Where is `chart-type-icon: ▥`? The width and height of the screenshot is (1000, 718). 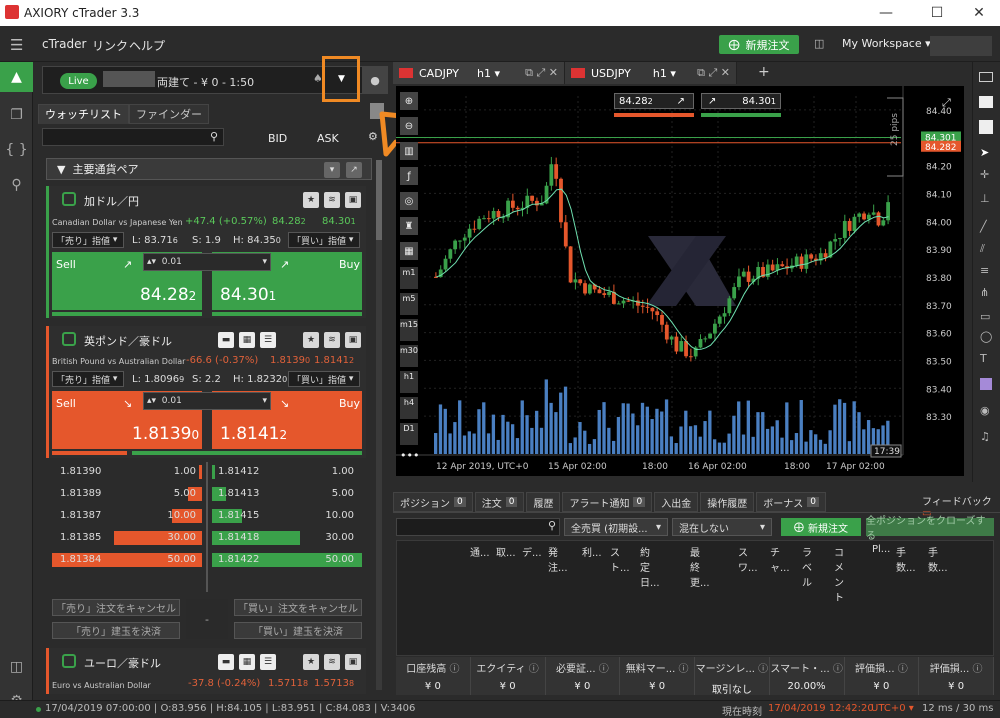
chart-type-icon: ▥ is located at coordinates (409, 151).